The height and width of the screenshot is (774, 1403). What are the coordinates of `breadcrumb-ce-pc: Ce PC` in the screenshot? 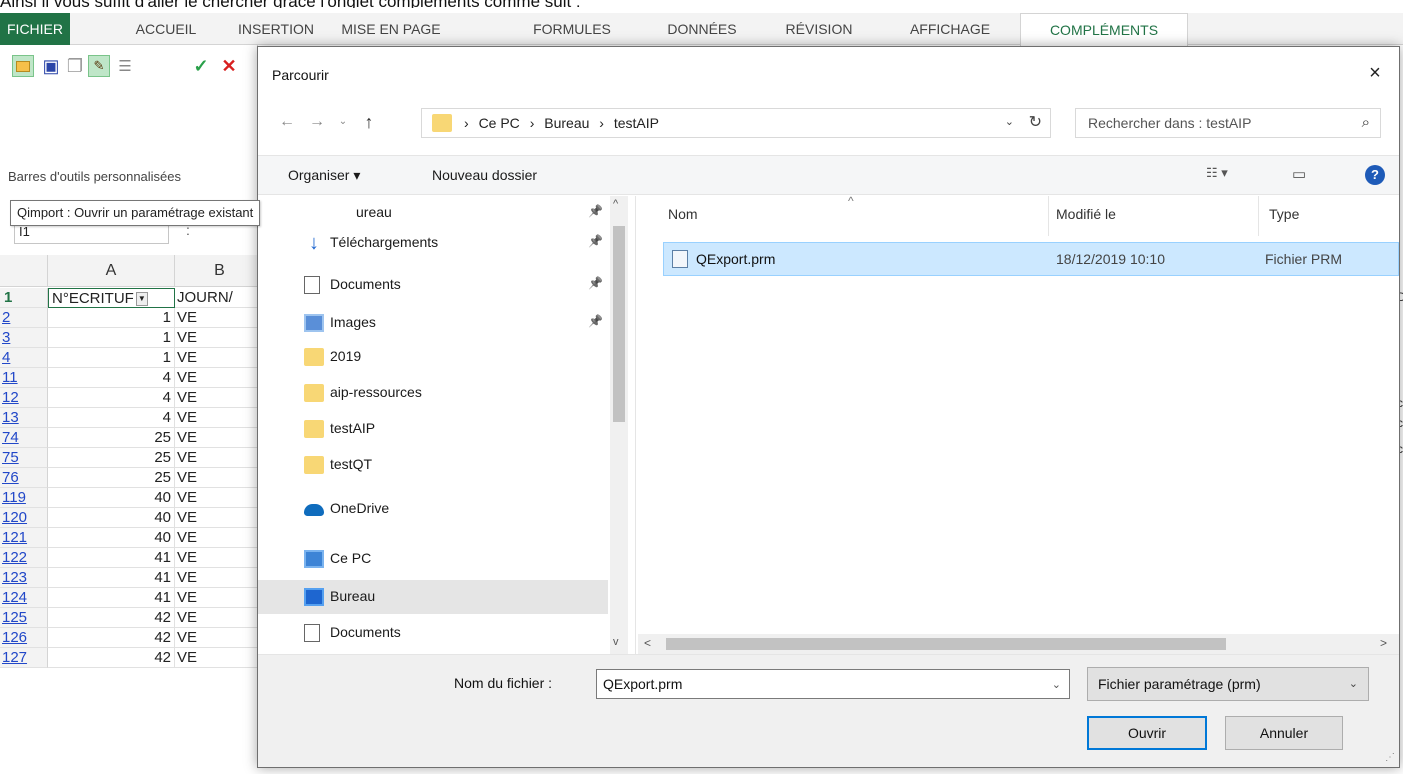 It's located at (499, 123).